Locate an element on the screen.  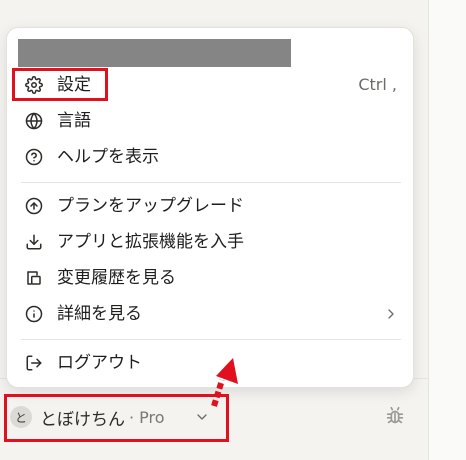
menu-item-get-apps: アプリと拡張機能を入手 is located at coordinates (210, 242).